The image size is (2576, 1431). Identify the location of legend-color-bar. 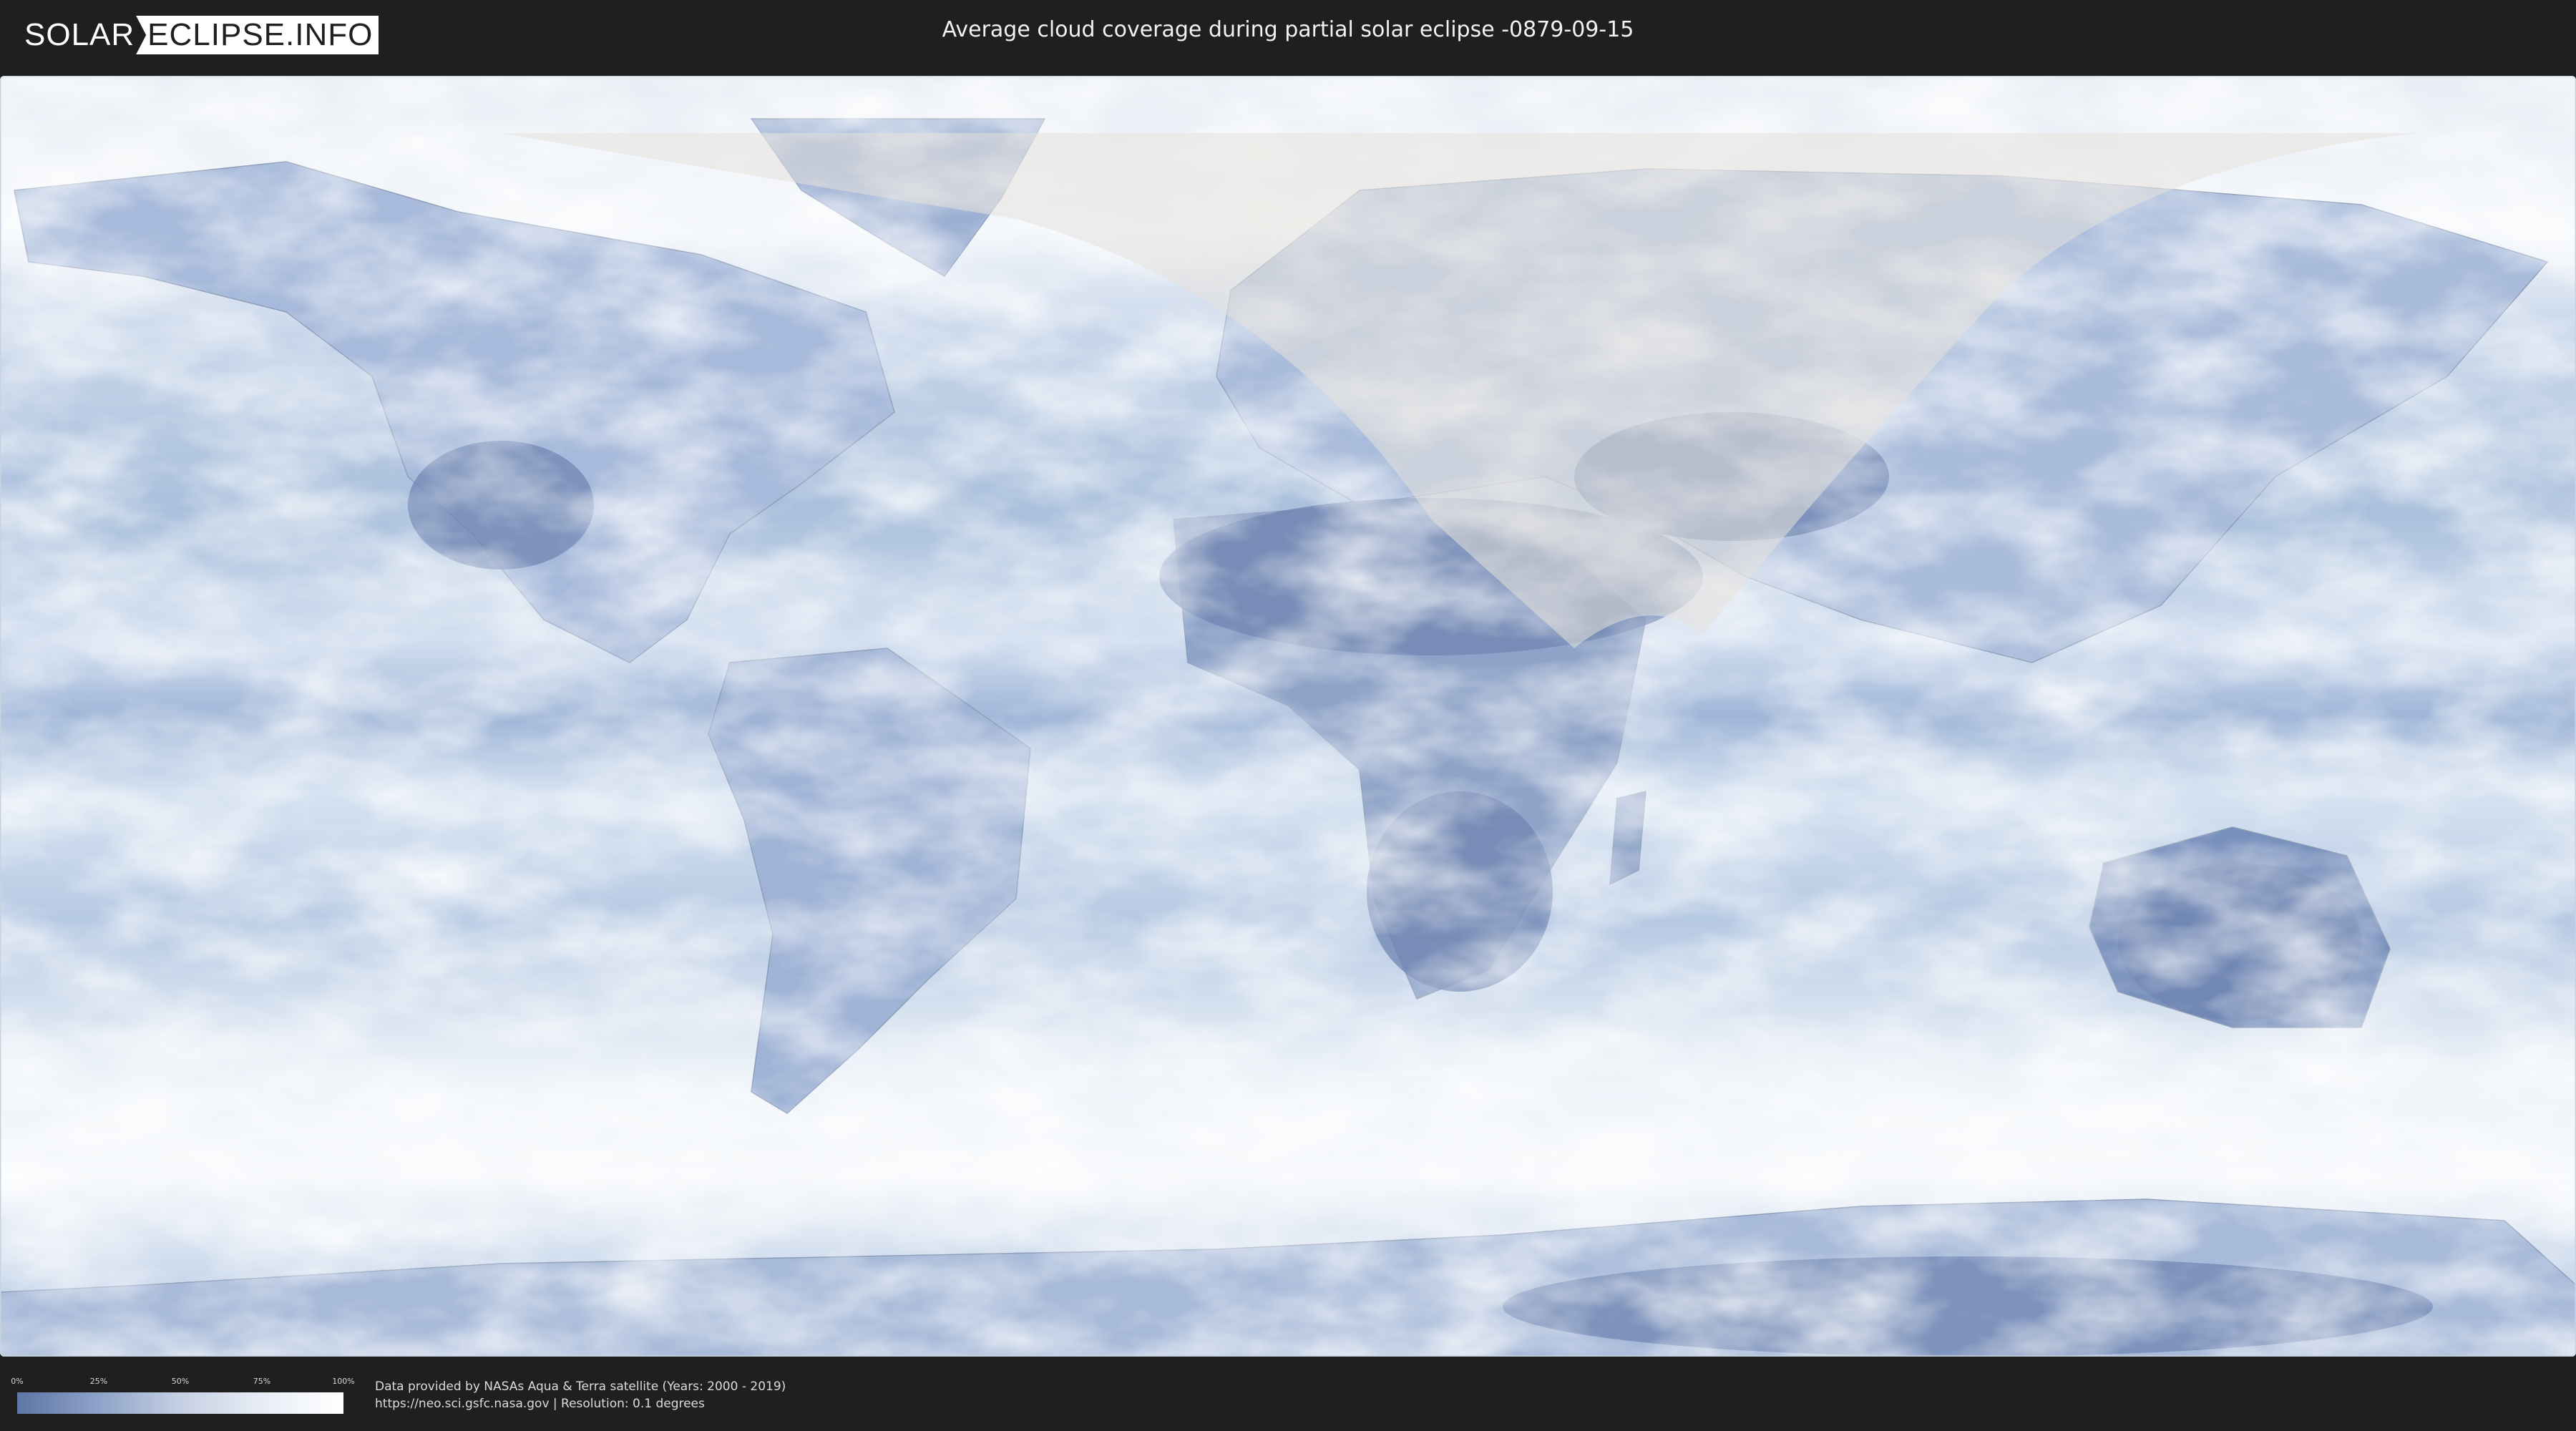
(180, 1403).